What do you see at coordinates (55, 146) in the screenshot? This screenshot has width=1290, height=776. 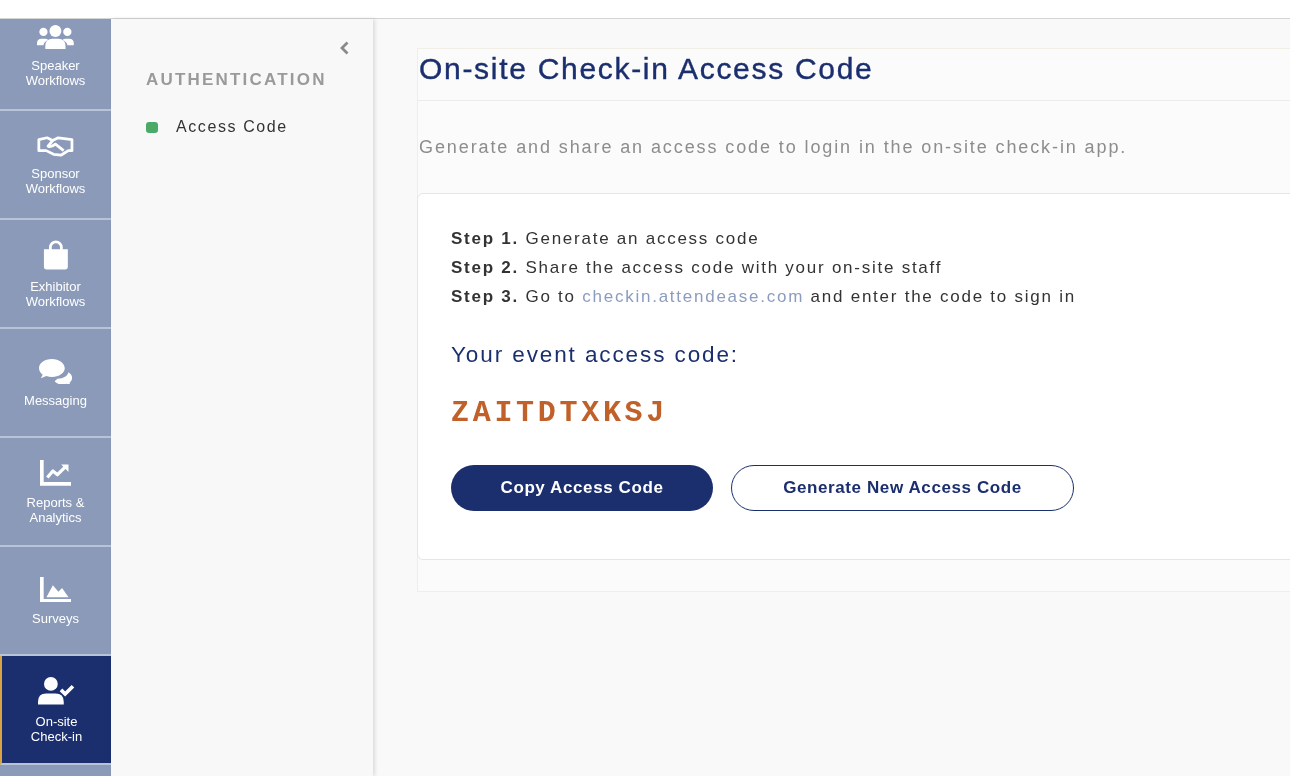 I see `handshake-icon` at bounding box center [55, 146].